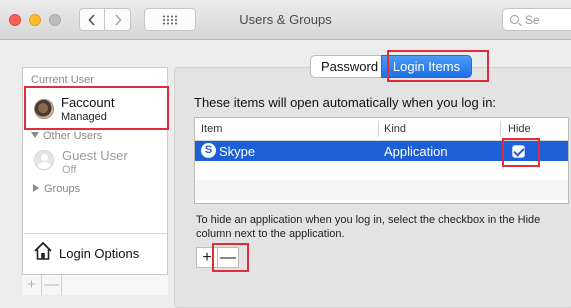  What do you see at coordinates (270, 234) in the screenshot?
I see `help-line-2: column next to the application.` at bounding box center [270, 234].